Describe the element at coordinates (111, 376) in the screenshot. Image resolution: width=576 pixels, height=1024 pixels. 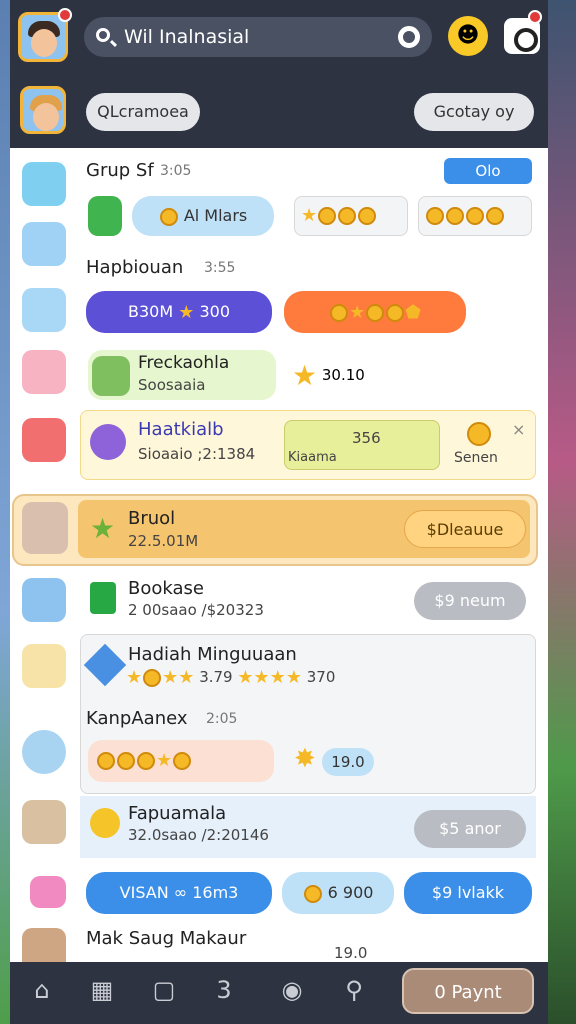
I see `house-icon` at that location.